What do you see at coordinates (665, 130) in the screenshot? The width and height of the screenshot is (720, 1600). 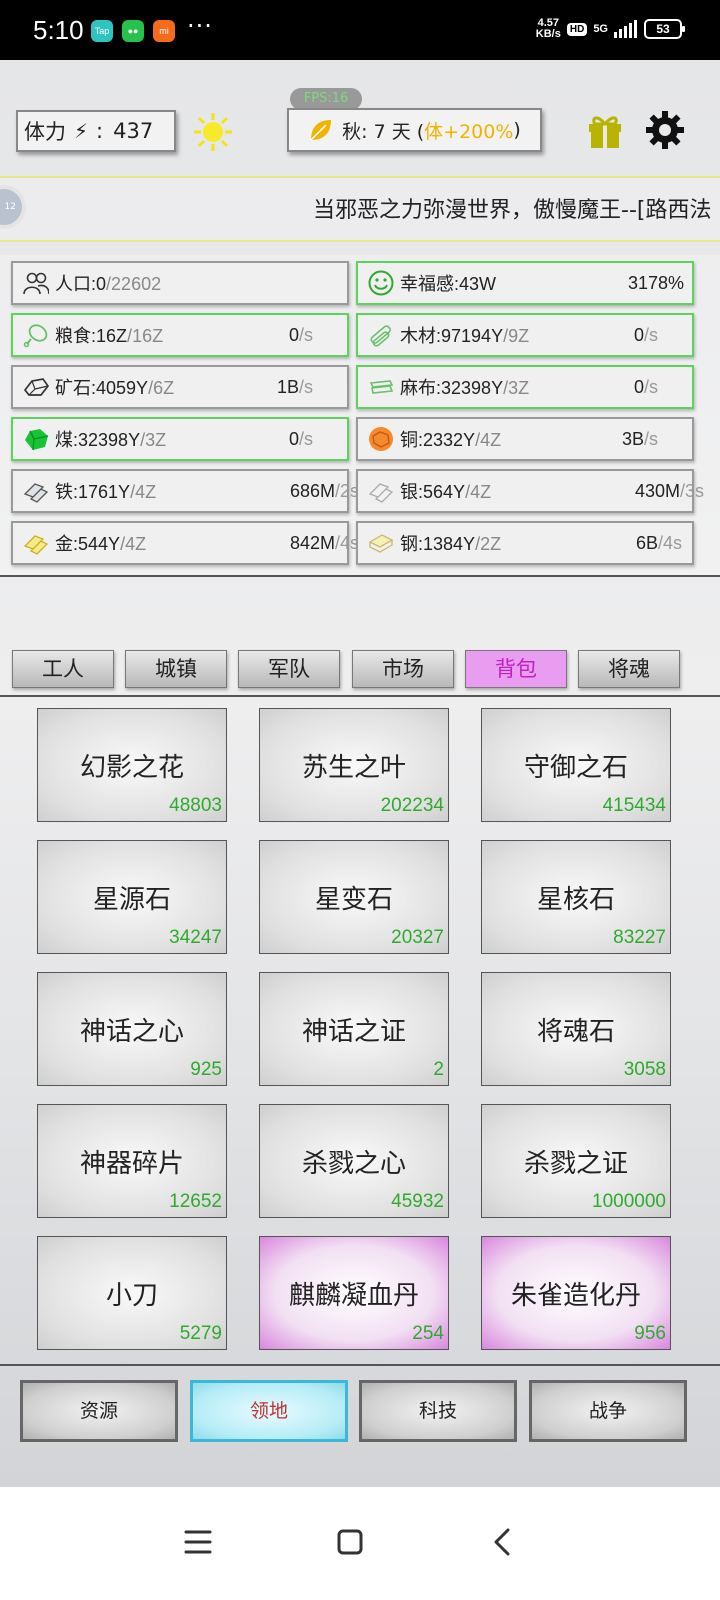 I see `gear-icon` at bounding box center [665, 130].